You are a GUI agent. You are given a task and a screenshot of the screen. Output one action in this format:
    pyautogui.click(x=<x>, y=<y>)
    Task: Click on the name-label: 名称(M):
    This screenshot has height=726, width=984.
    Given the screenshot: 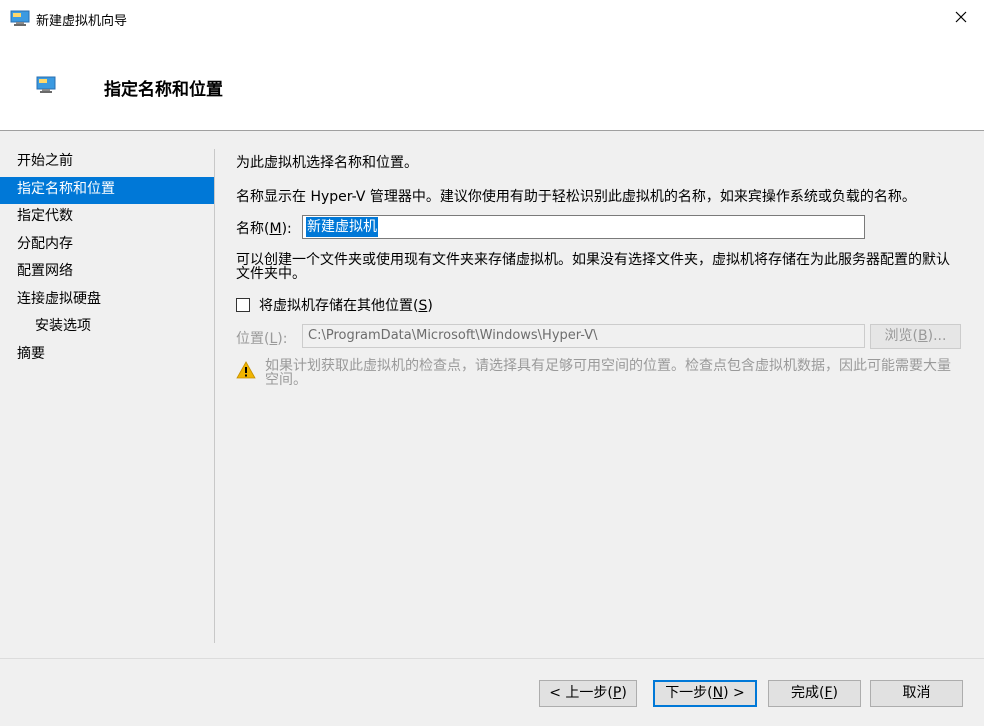 What is the action you would take?
    pyautogui.click(x=264, y=229)
    